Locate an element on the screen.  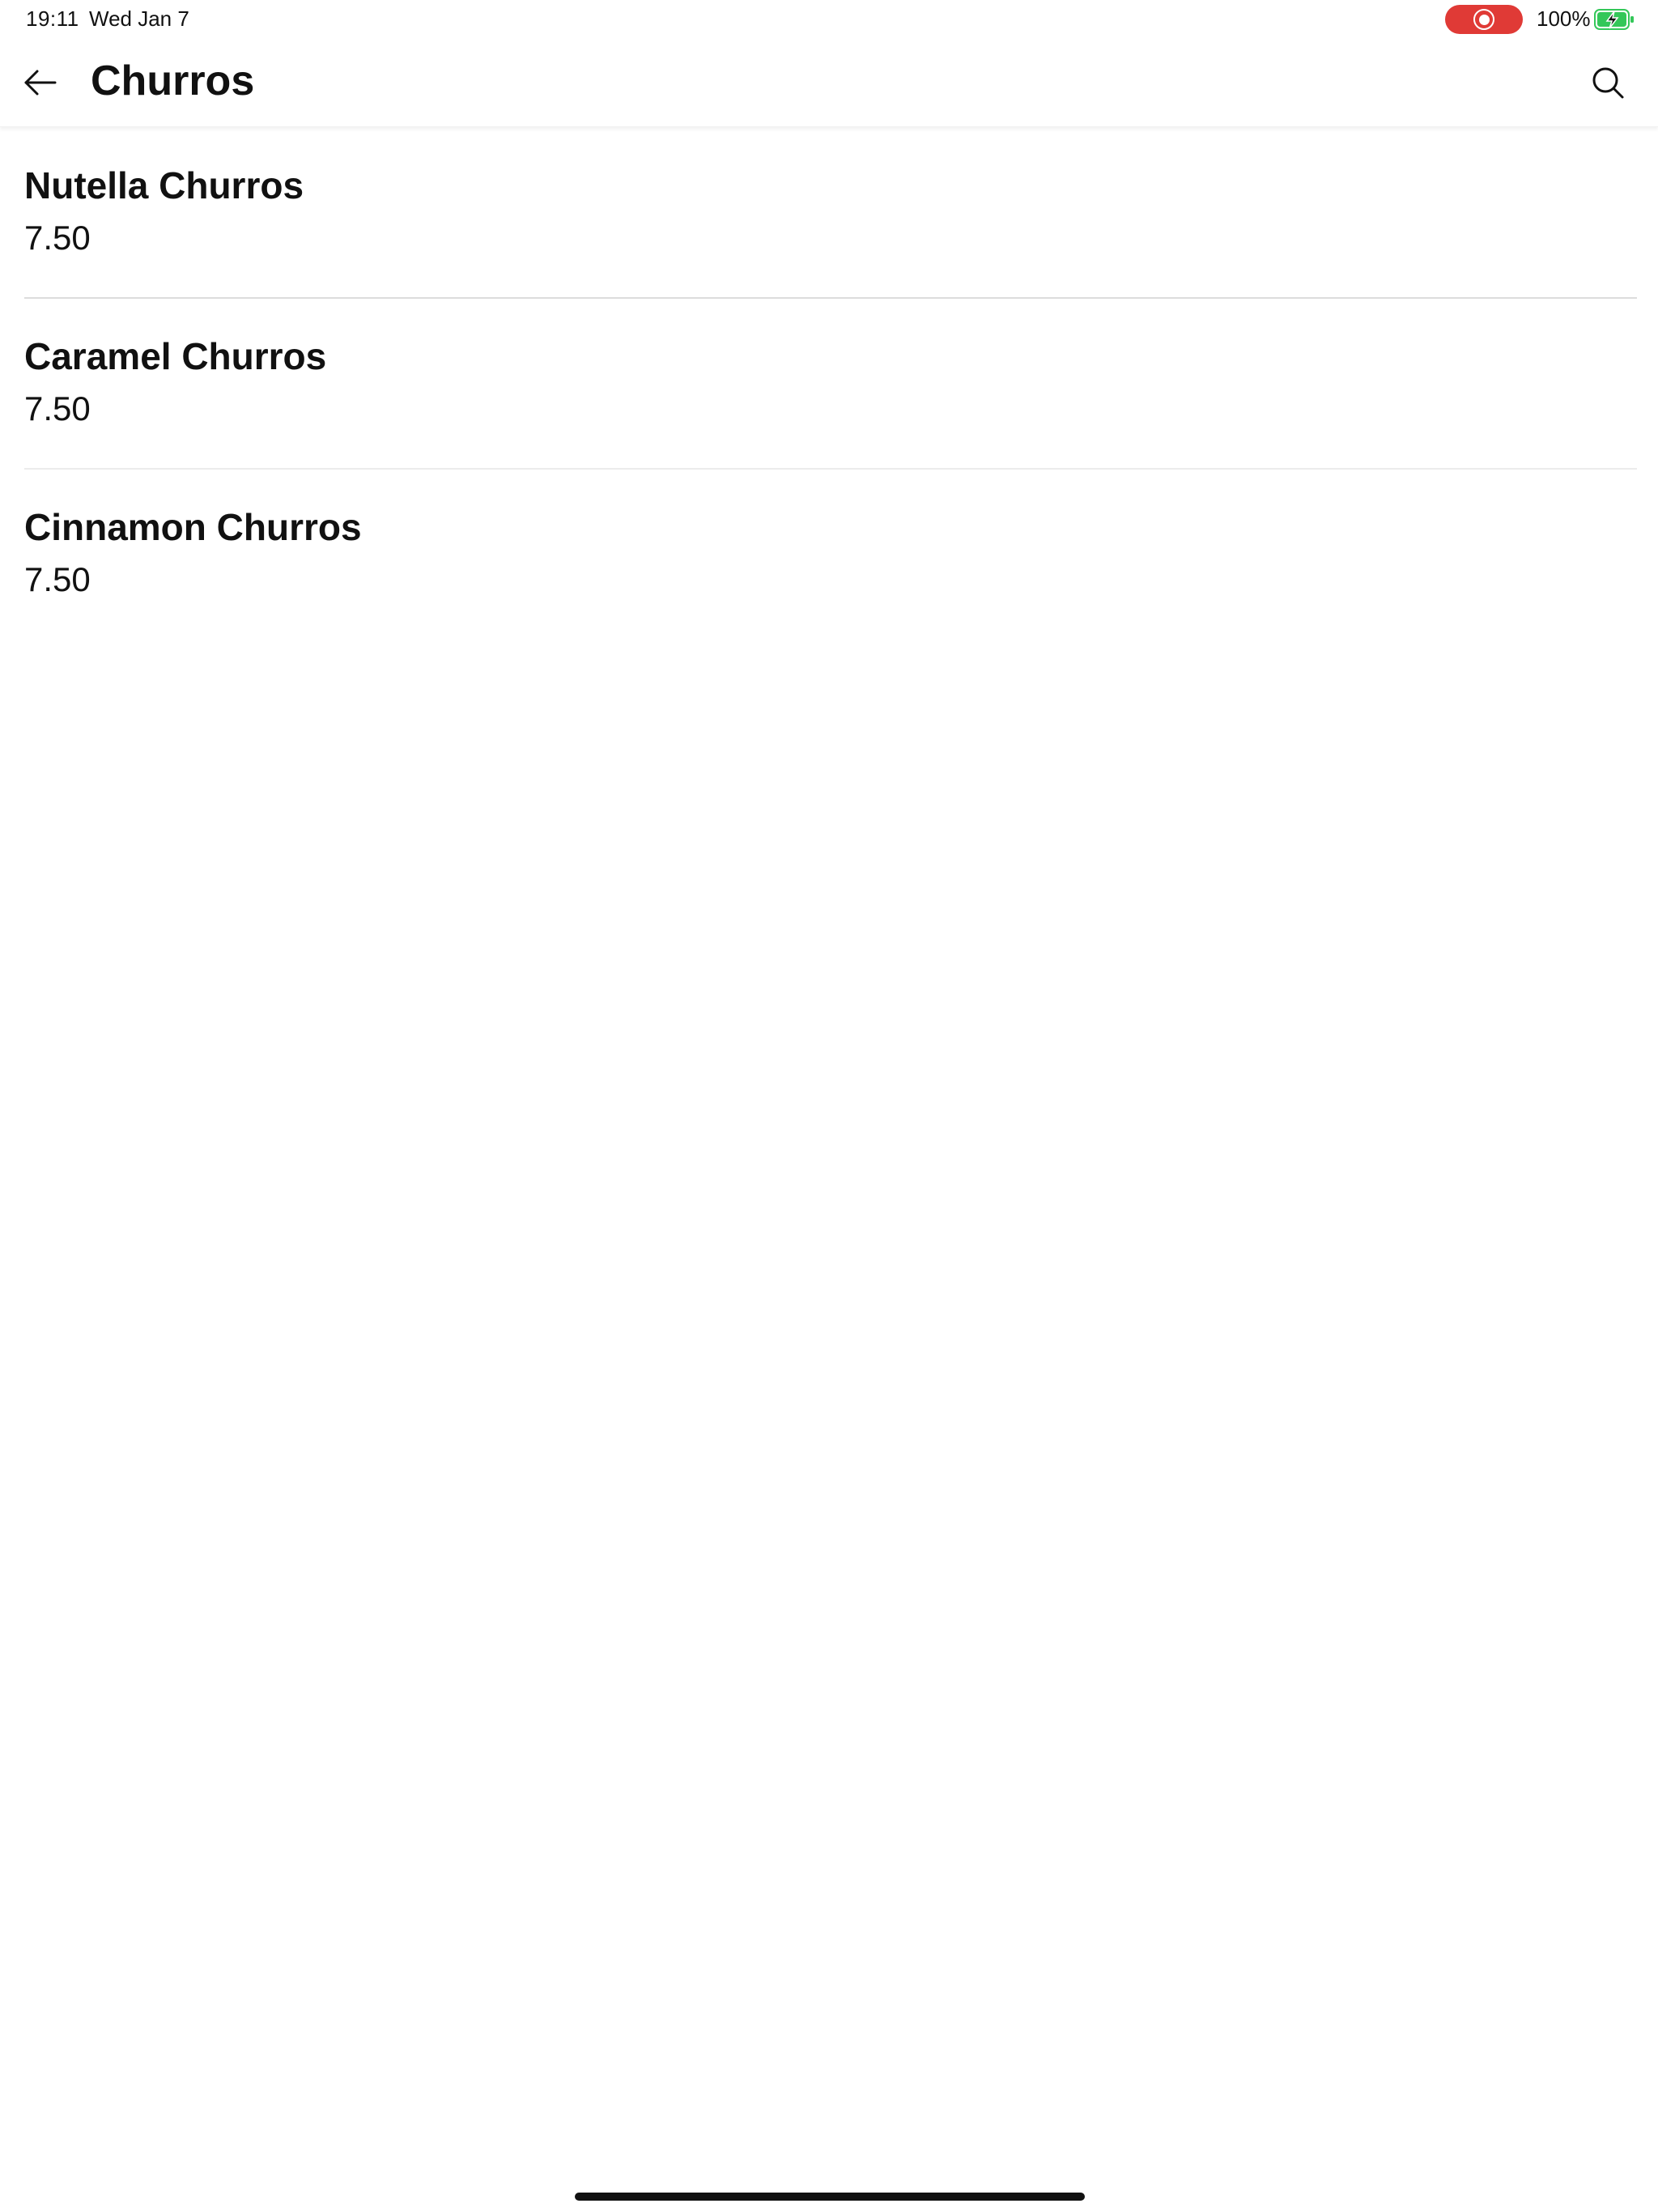
screen-record-icon is located at coordinates (1484, 19).